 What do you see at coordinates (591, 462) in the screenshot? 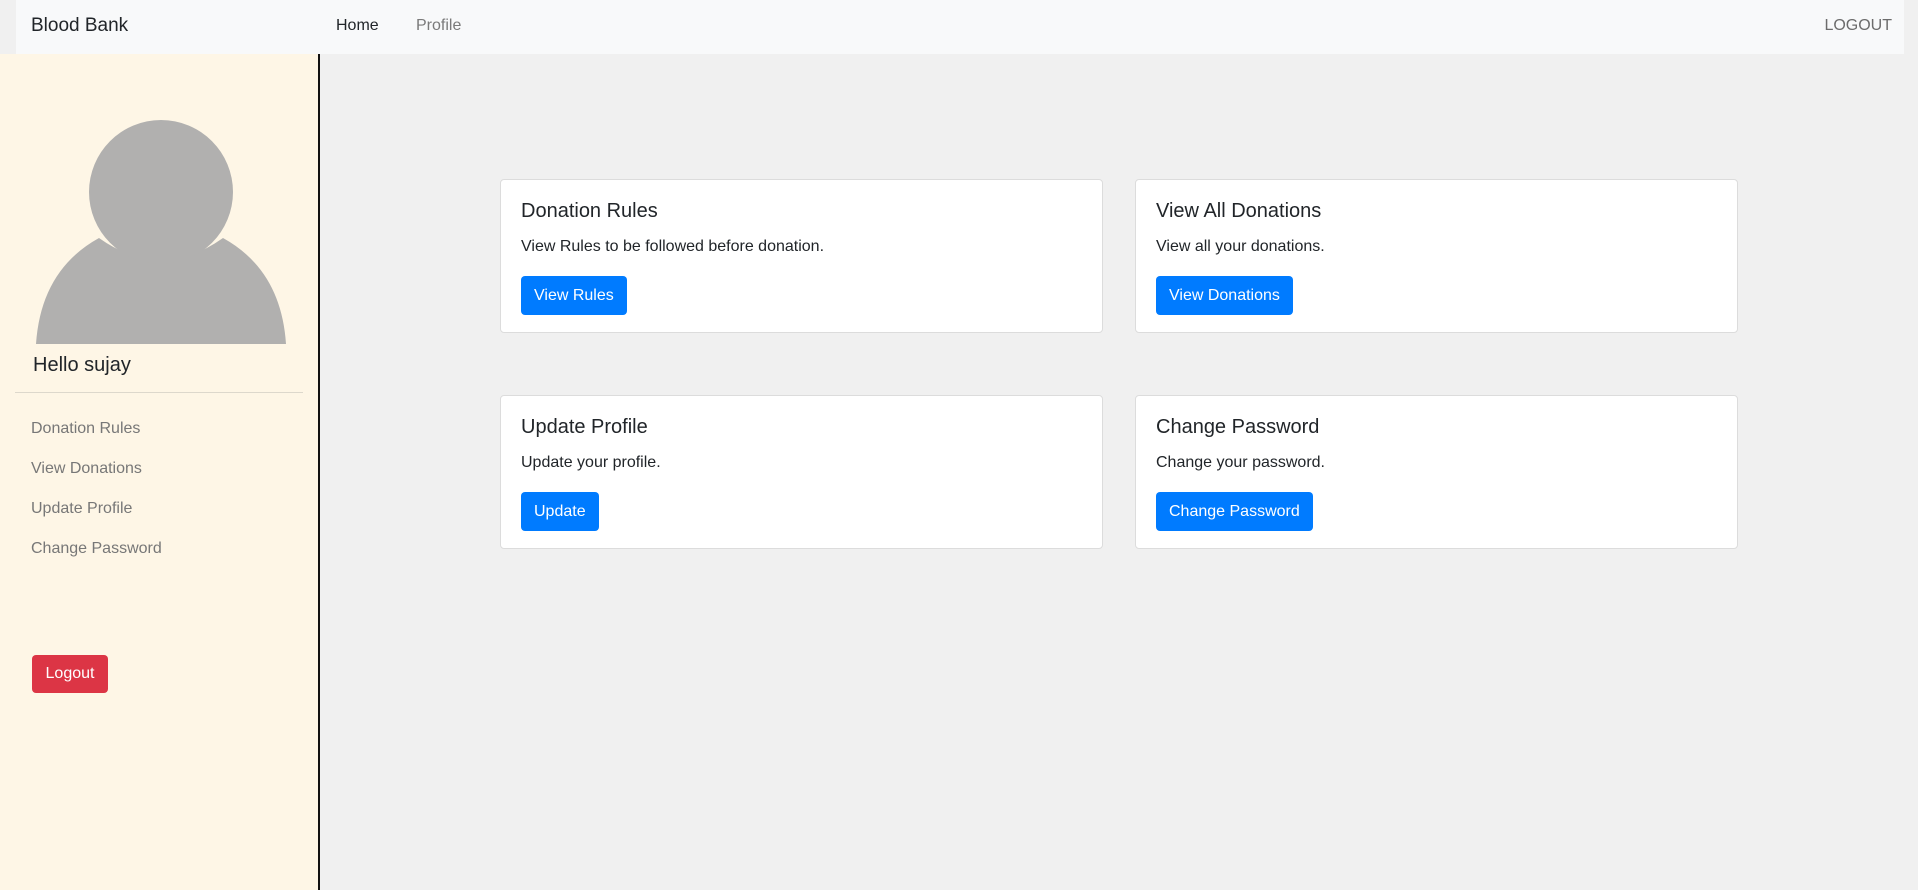
I see `card-text: Update your profile.` at bounding box center [591, 462].